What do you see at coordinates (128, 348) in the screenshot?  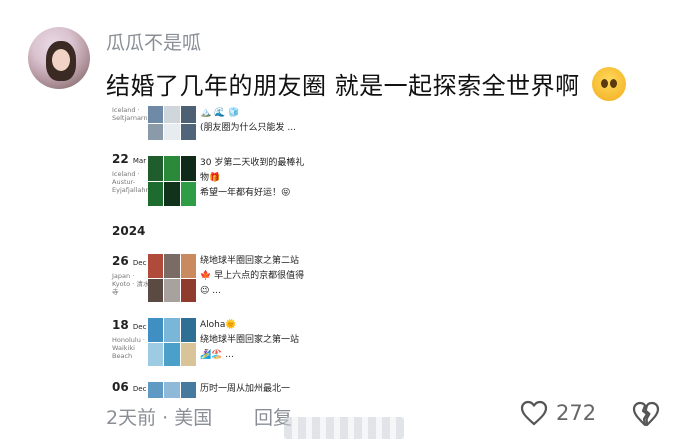 I see `entry-location: Honolulu · Waikiki Beach` at bounding box center [128, 348].